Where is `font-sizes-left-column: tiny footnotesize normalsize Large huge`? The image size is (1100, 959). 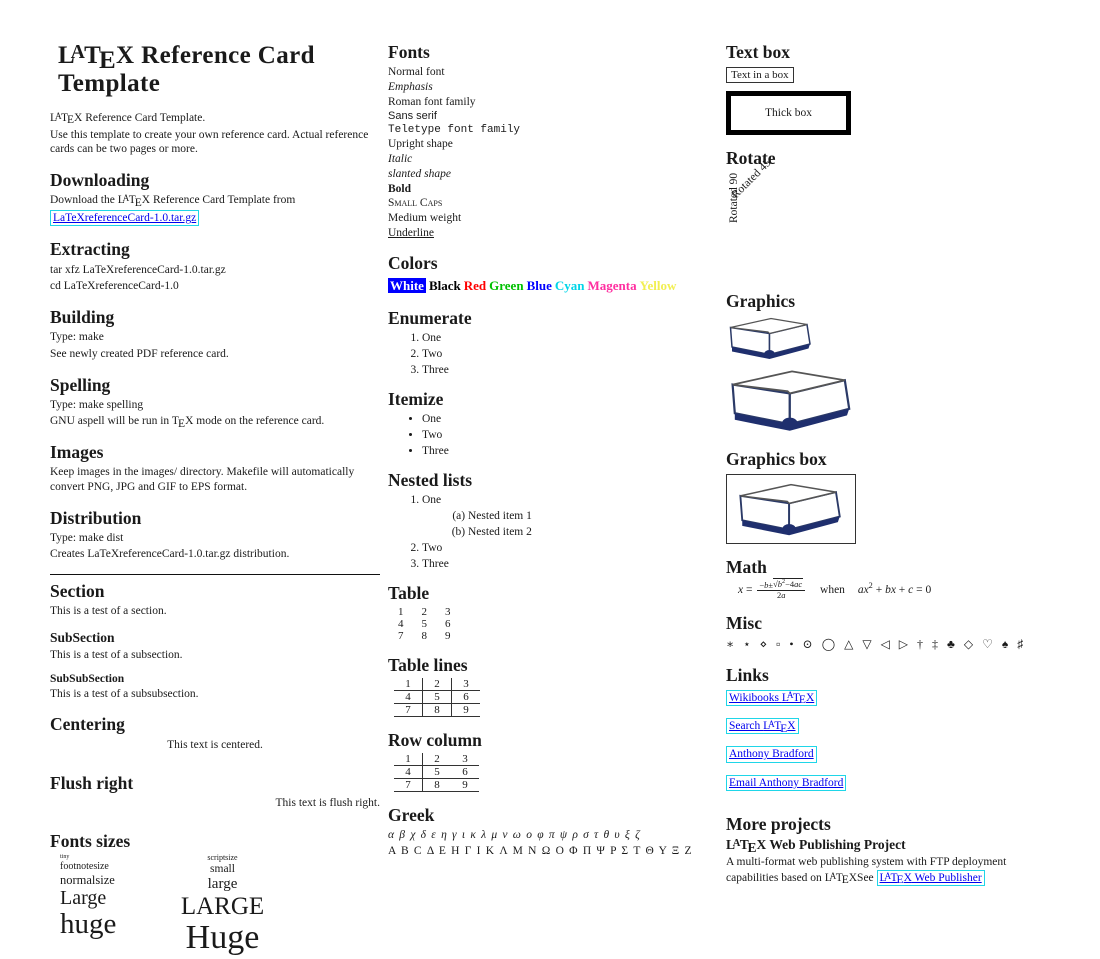
font-sizes-left-column: tiny footnotesize normalsize Large huge is located at coordinates (88, 898).